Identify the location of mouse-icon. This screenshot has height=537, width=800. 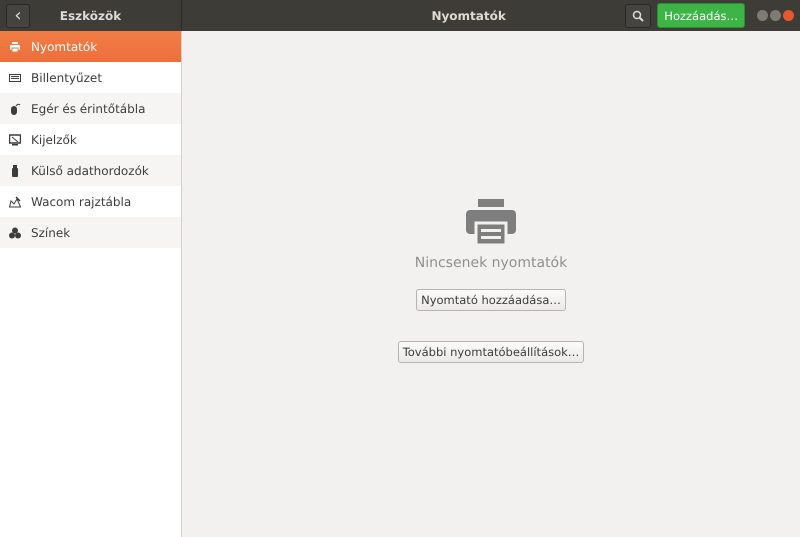
(15, 108).